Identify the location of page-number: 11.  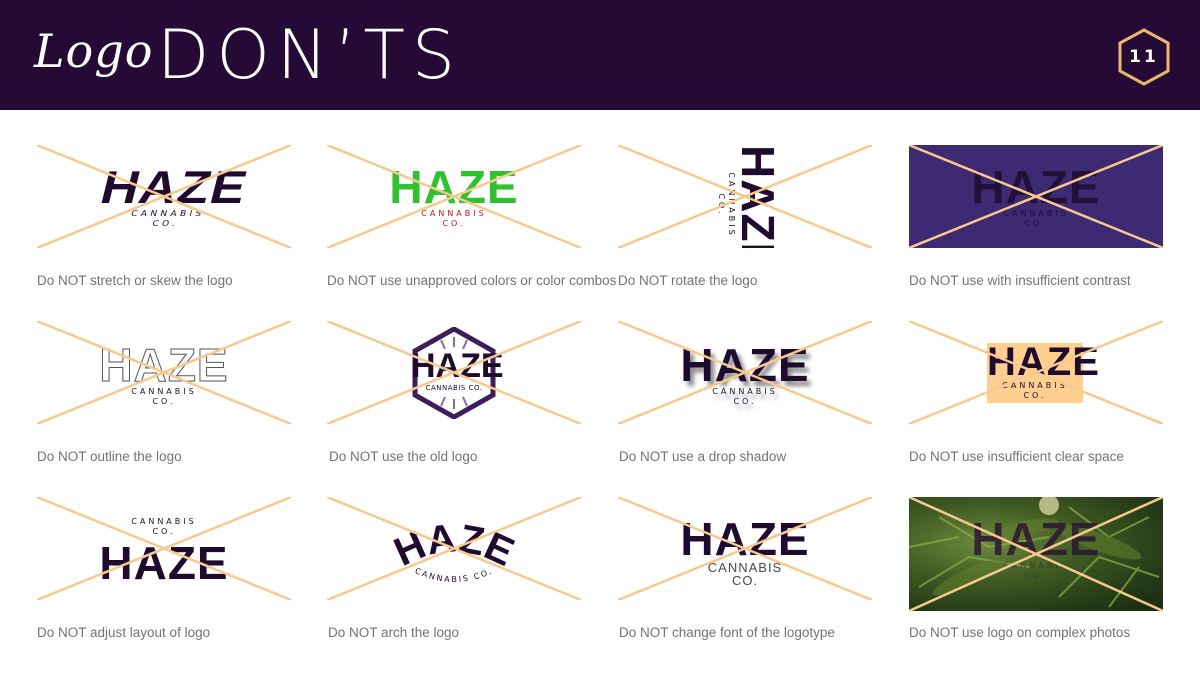
(1144, 57).